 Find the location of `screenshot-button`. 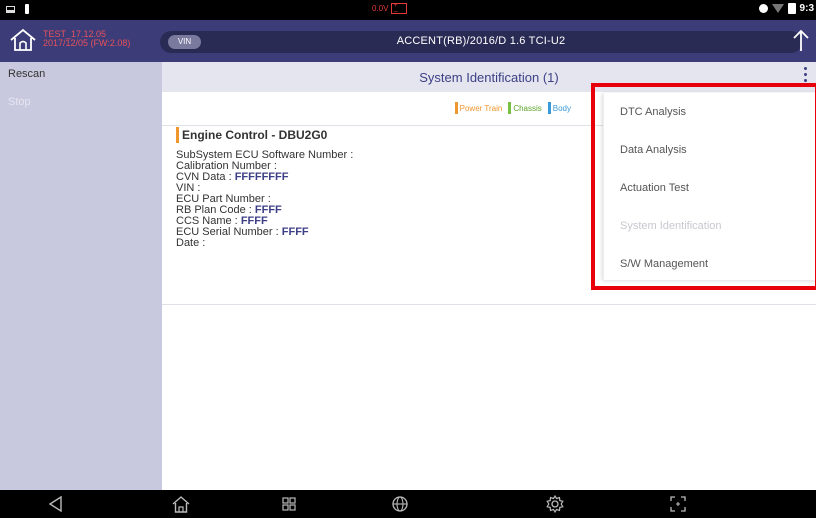

screenshot-button is located at coordinates (678, 504).